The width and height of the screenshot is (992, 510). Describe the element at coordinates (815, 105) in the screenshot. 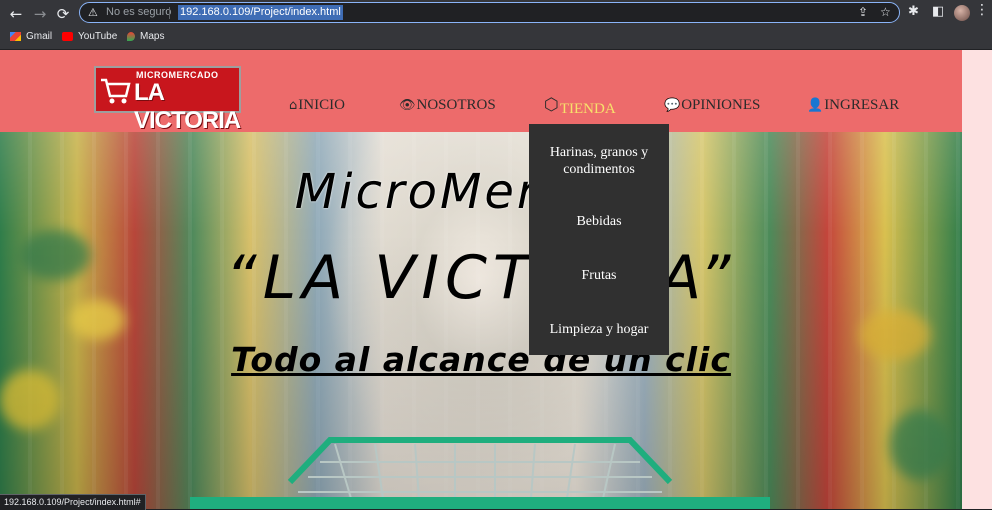

I see `user-icon: 👤` at that location.